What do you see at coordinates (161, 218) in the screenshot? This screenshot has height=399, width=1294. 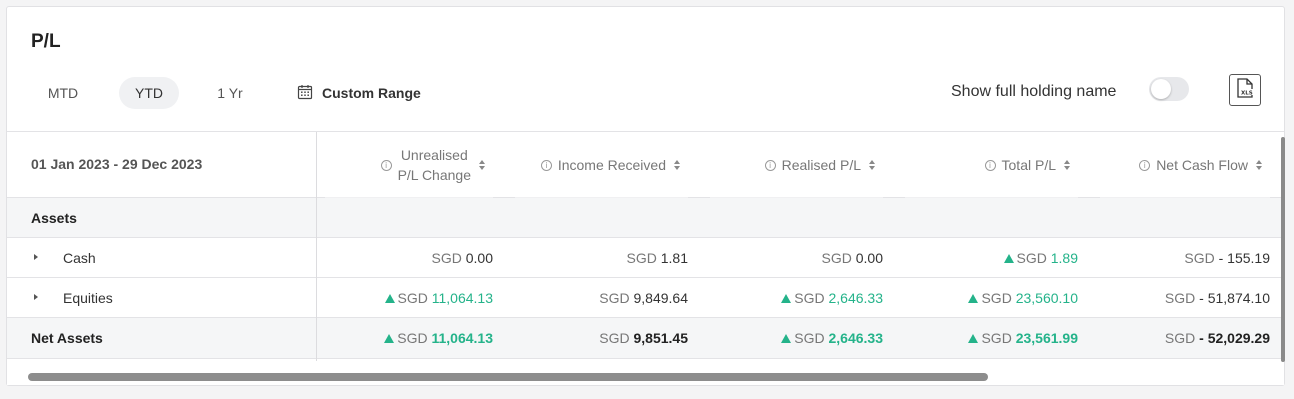 I see `table-row: Assets` at bounding box center [161, 218].